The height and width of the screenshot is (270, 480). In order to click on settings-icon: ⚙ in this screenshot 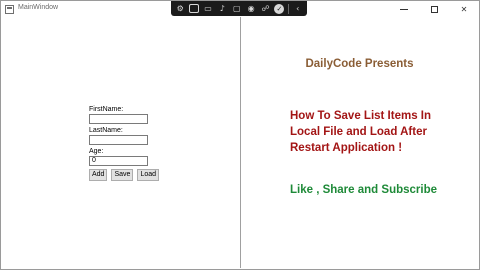, I will do `click(180, 8)`.